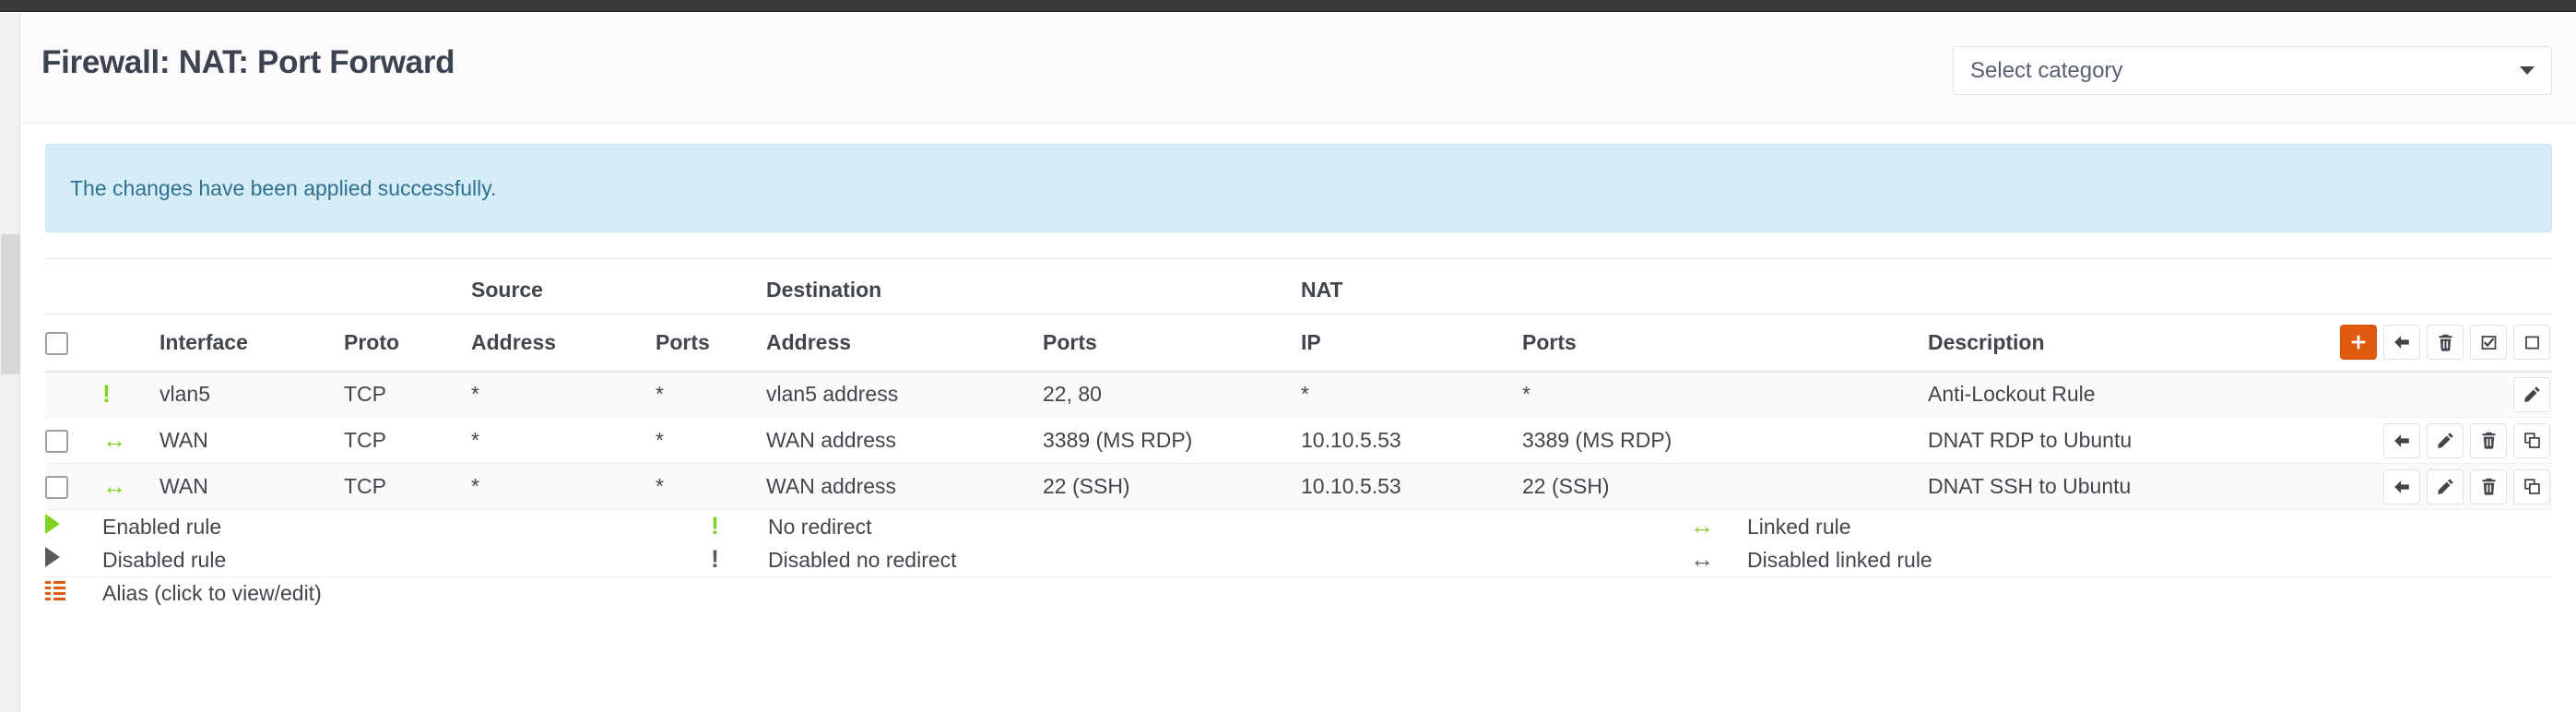 The height and width of the screenshot is (712, 2576). I want to click on copy-icon, so click(2532, 487).